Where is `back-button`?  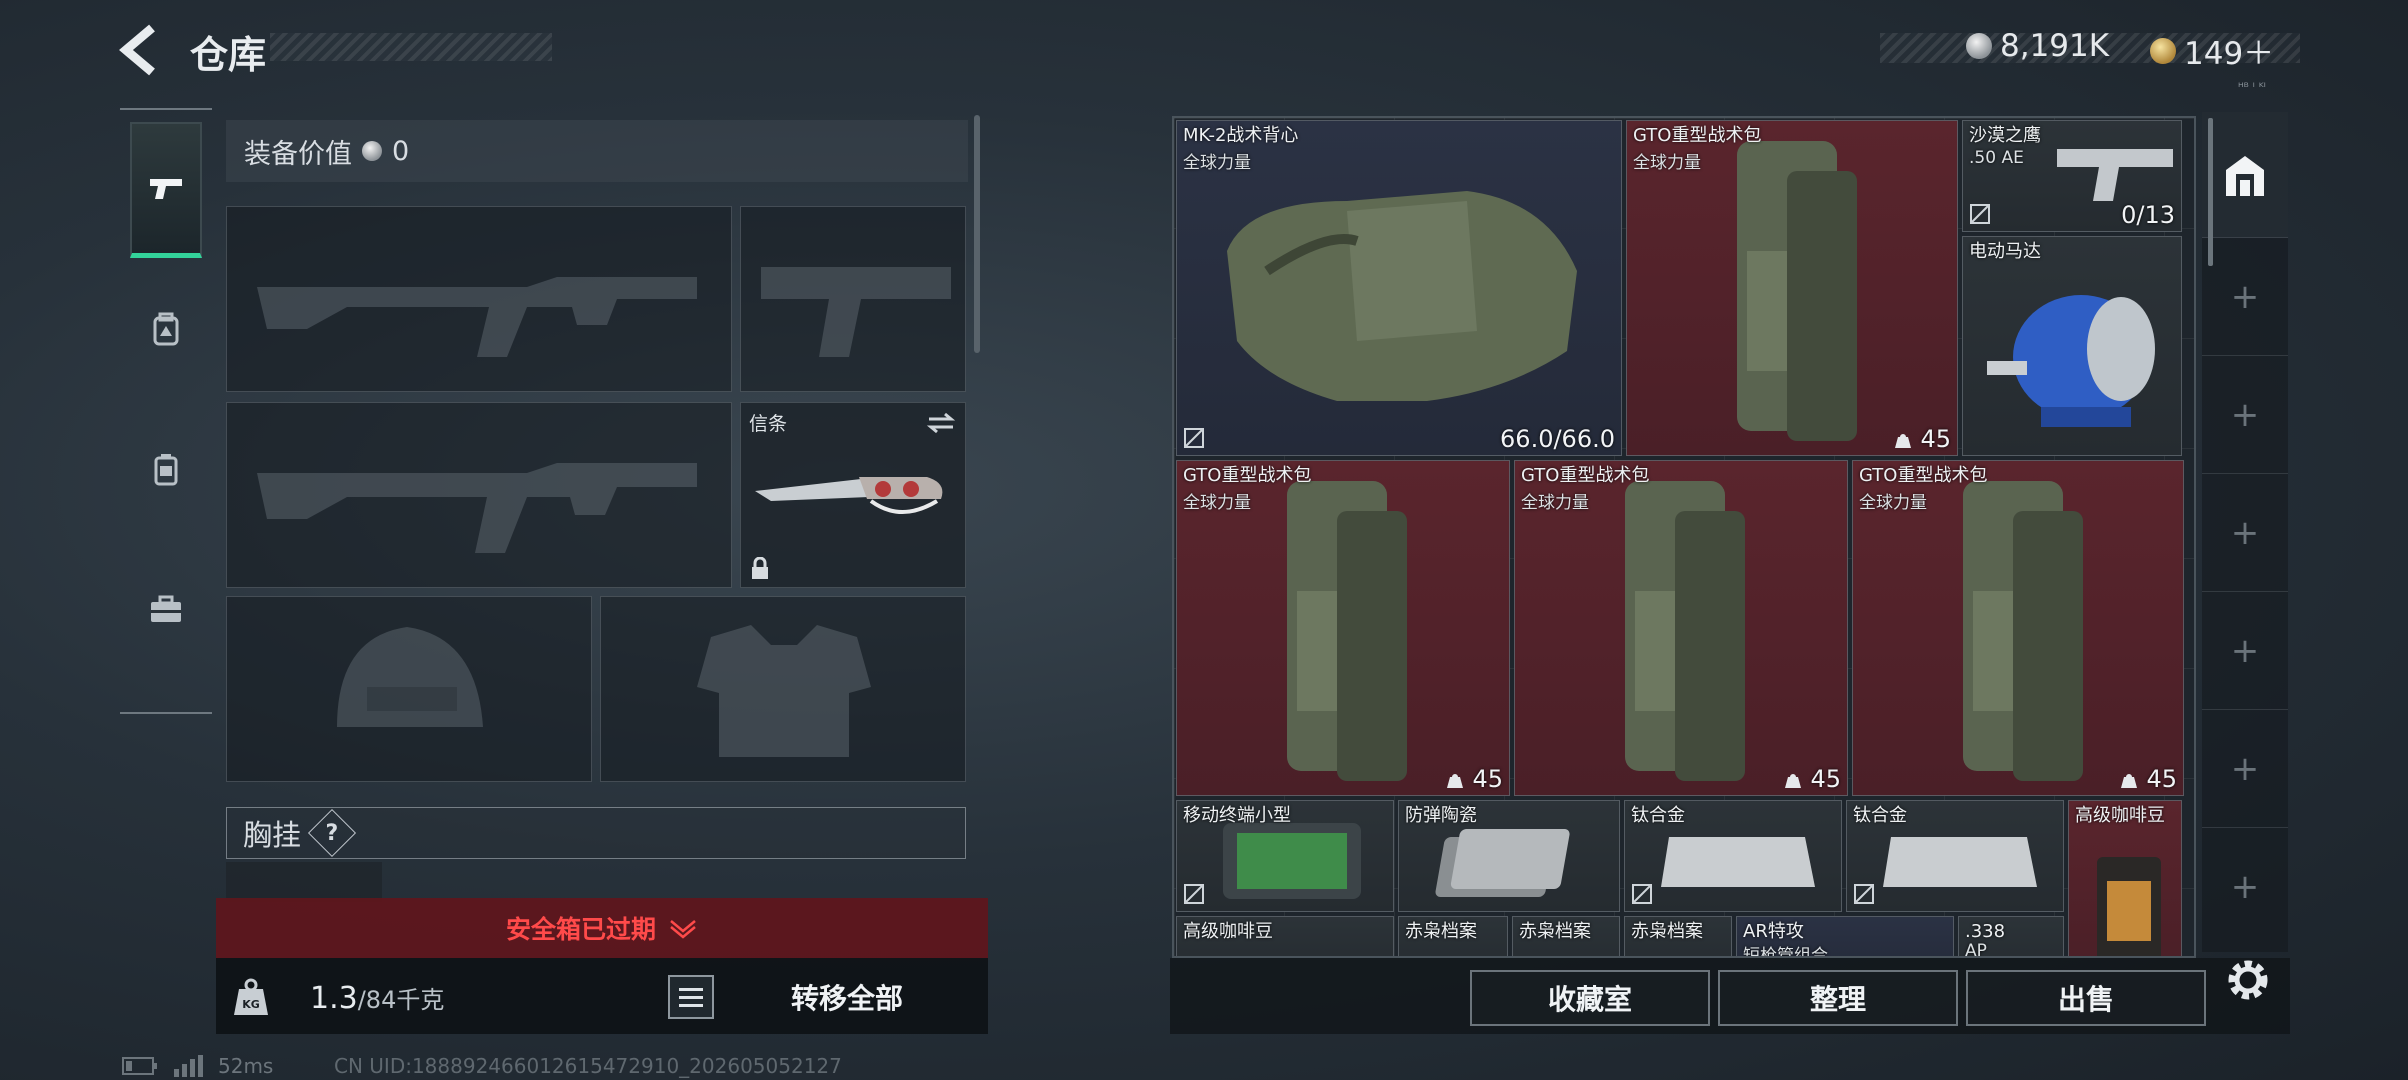
back-button is located at coordinates (143, 50).